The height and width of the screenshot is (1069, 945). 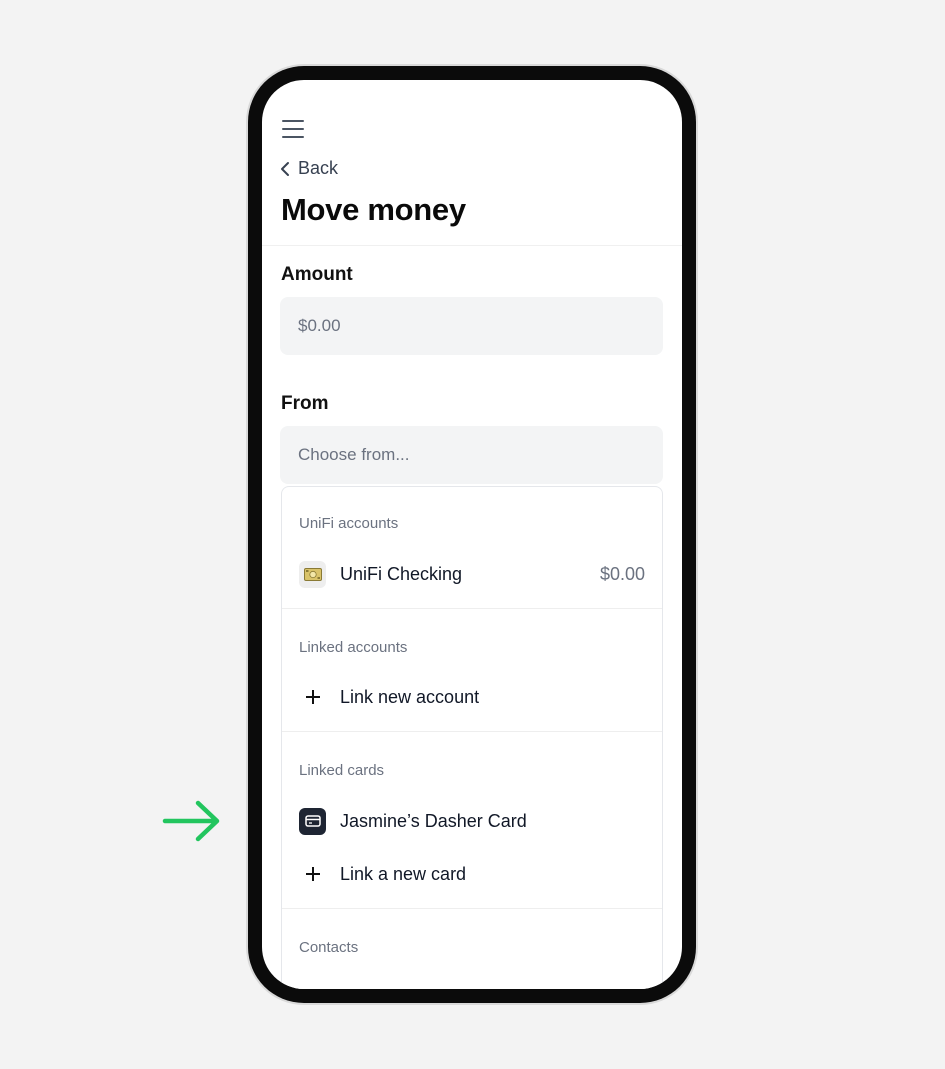 What do you see at coordinates (312, 574) in the screenshot?
I see `cash-icon` at bounding box center [312, 574].